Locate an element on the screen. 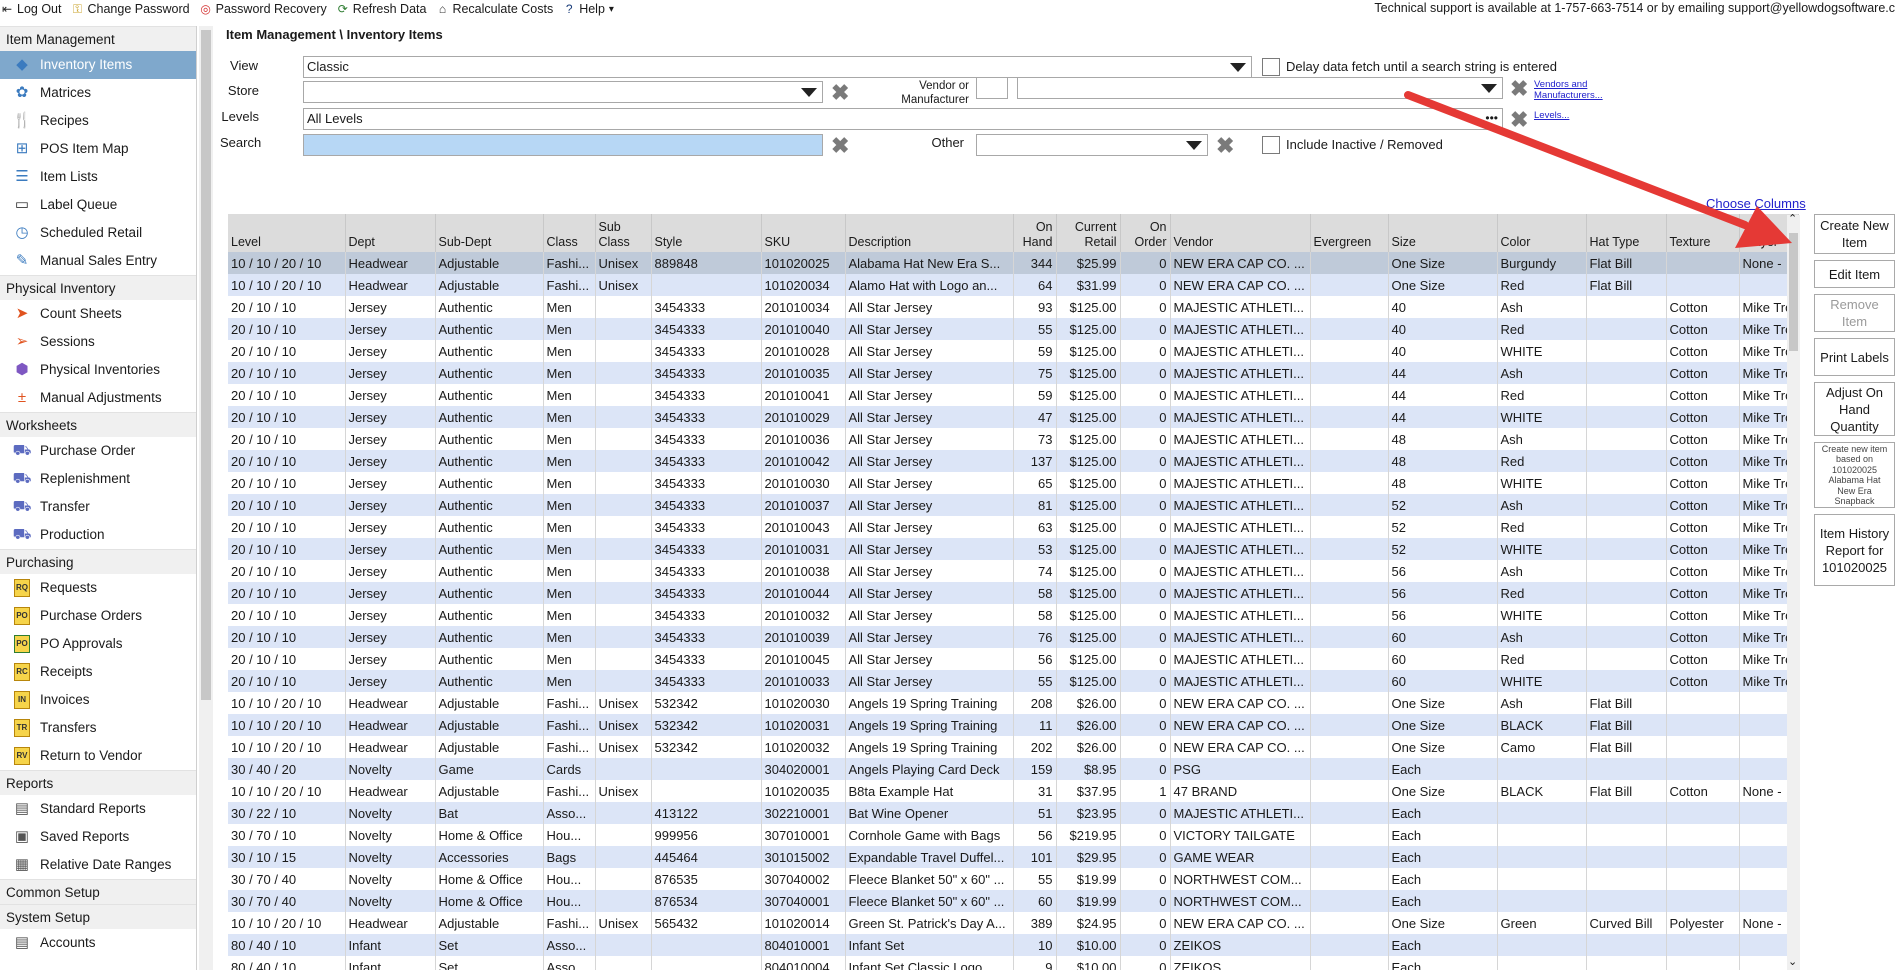 The image size is (1895, 970). sidebar-section-physical-inventory: Physical Inventory is located at coordinates (98, 287).